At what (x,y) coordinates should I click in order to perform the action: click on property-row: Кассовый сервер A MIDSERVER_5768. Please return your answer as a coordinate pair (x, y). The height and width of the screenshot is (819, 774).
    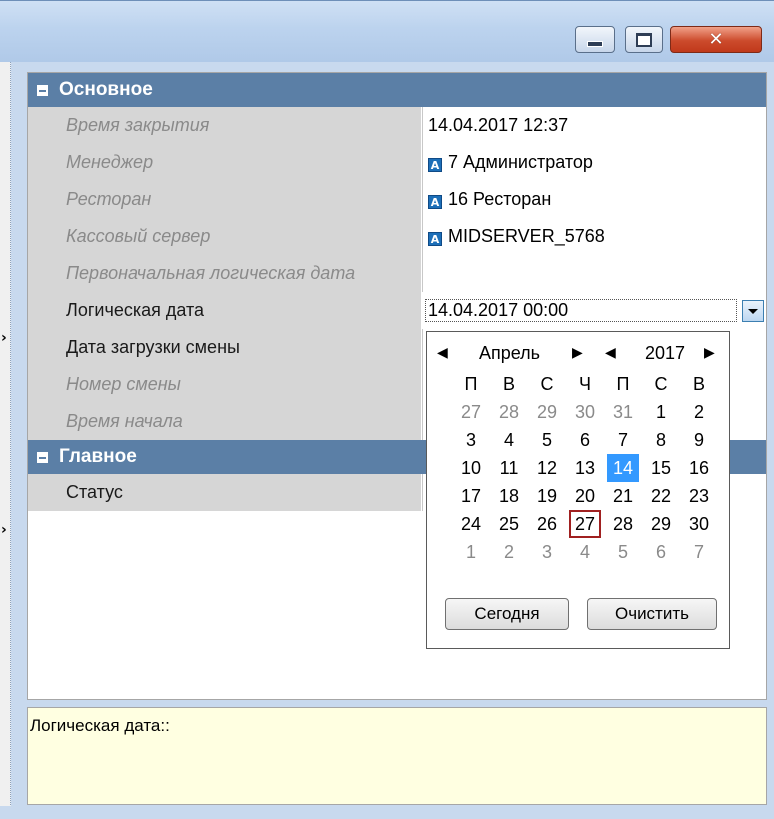
    Looking at the image, I should click on (397, 236).